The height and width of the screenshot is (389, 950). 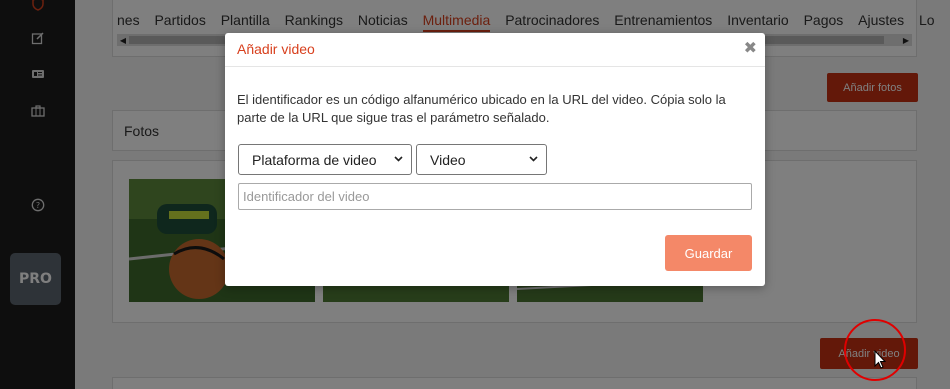 I want to click on platform-select-value: Plataforma de video, so click(x=314, y=159).